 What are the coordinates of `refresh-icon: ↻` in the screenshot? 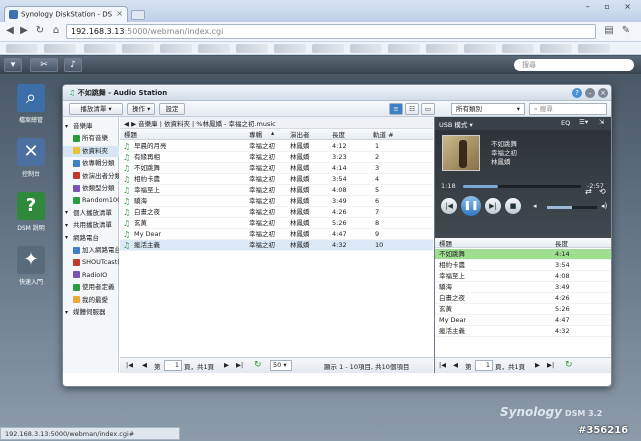 It's located at (258, 365).